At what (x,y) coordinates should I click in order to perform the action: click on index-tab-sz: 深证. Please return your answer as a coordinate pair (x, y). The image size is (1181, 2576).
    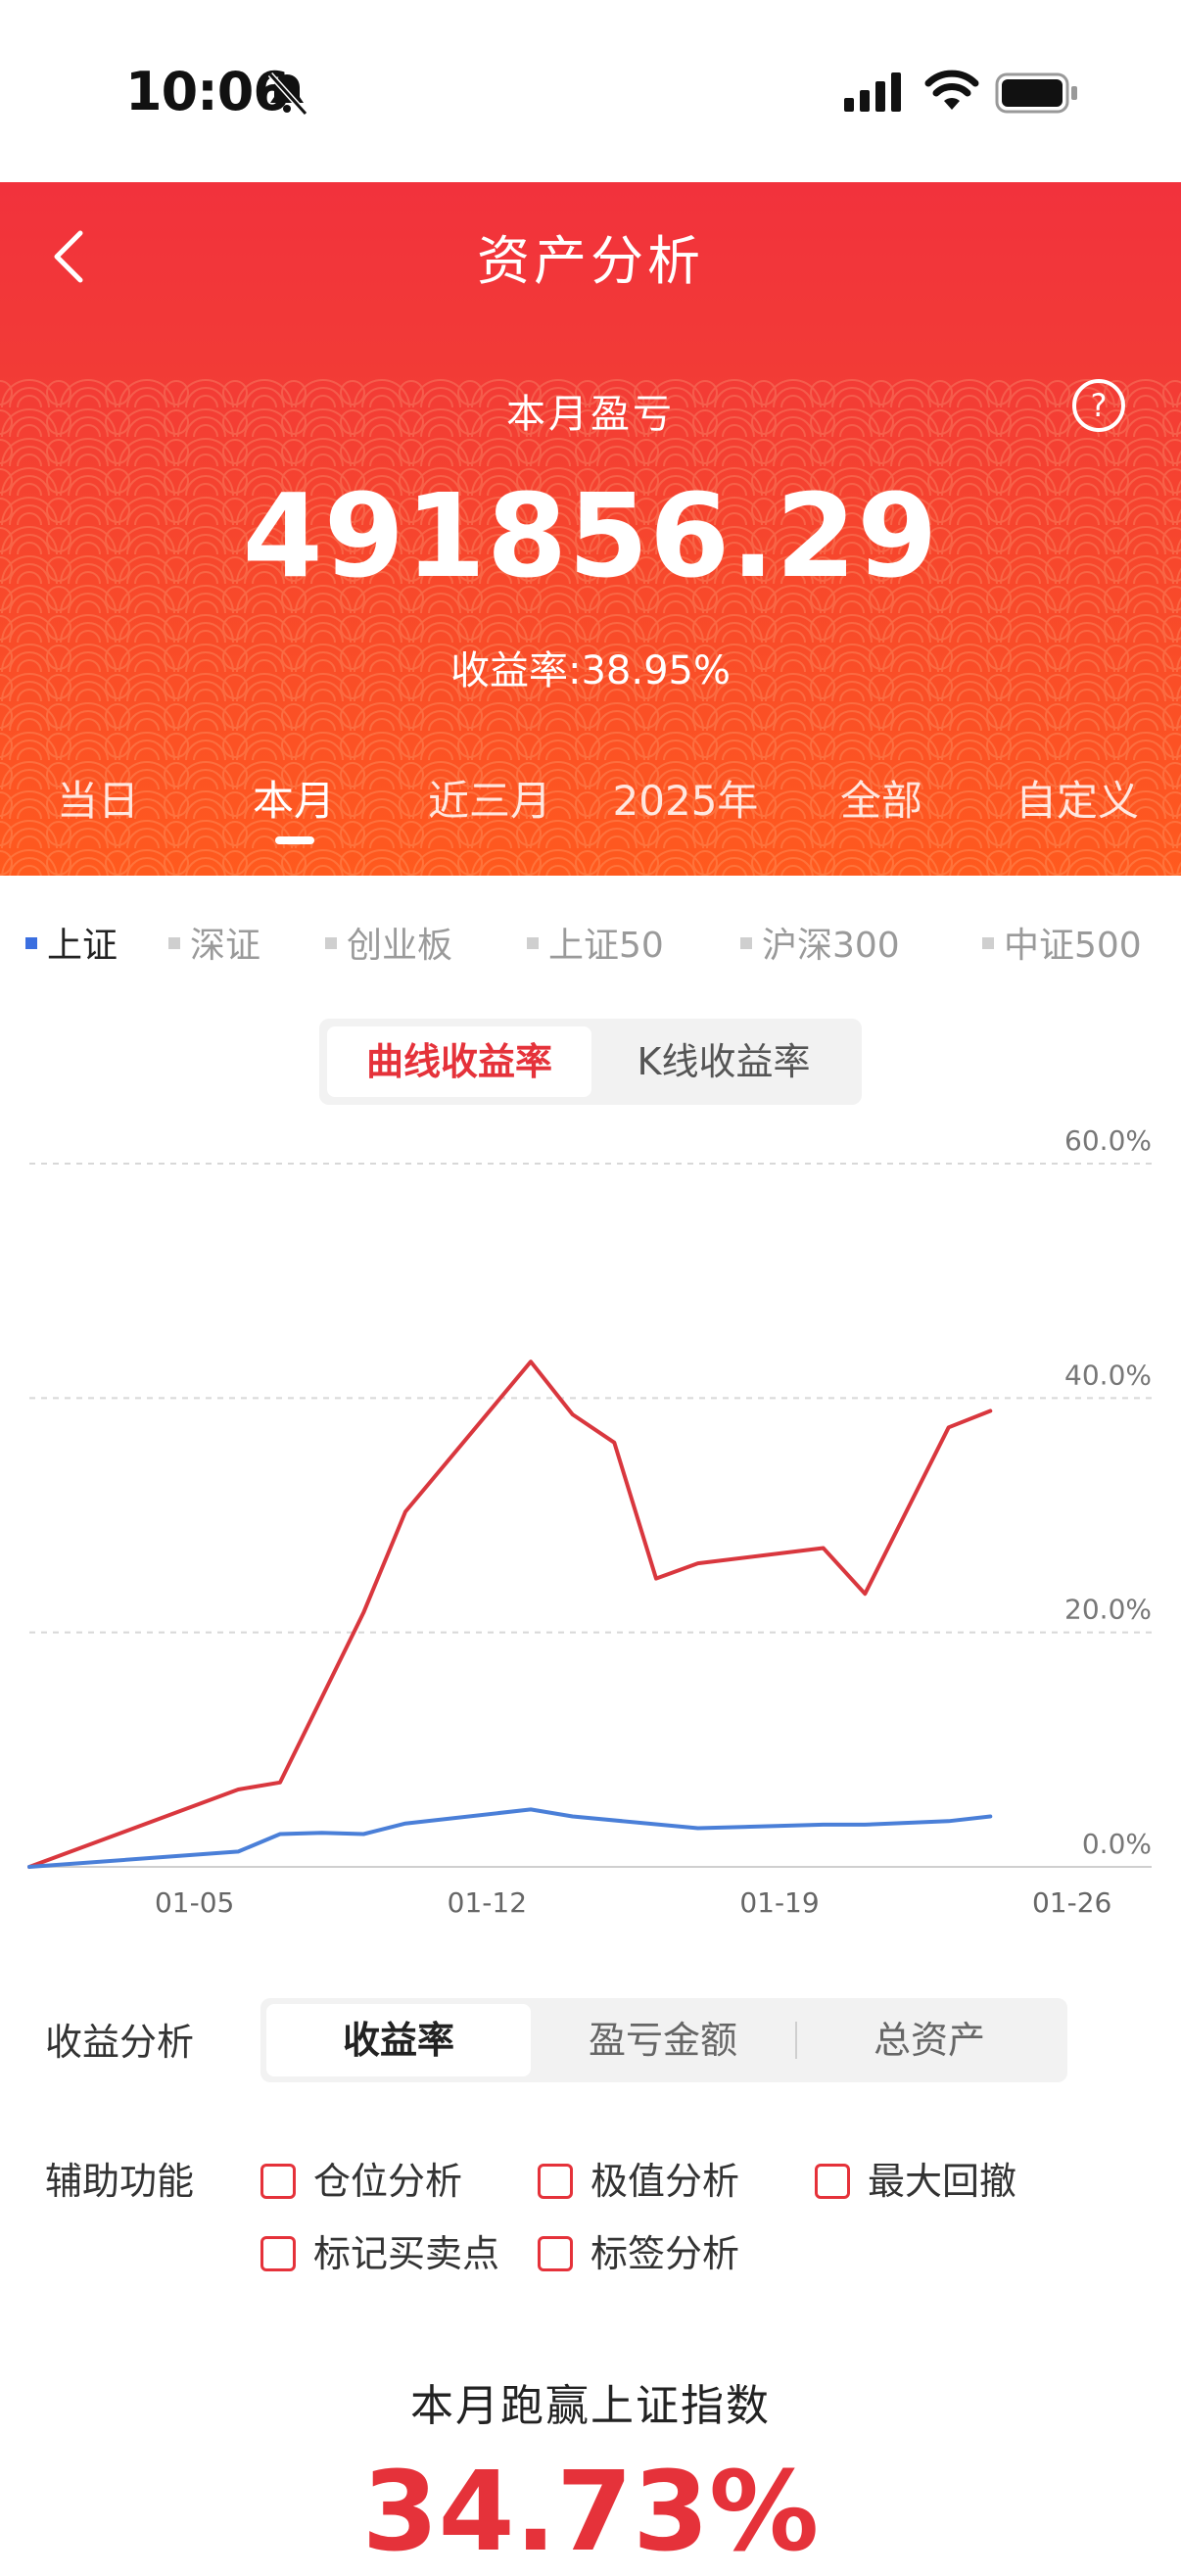
    Looking at the image, I should click on (214, 942).